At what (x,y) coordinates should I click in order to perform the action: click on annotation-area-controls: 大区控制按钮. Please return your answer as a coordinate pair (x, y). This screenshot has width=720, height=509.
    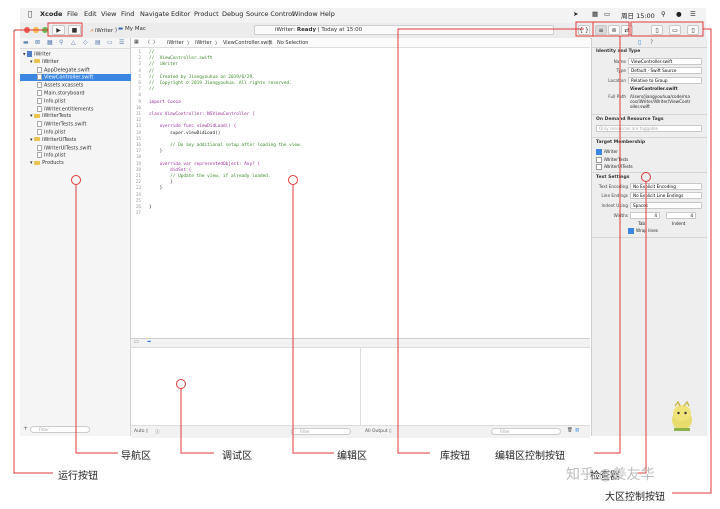
    Looking at the image, I should click on (635, 497).